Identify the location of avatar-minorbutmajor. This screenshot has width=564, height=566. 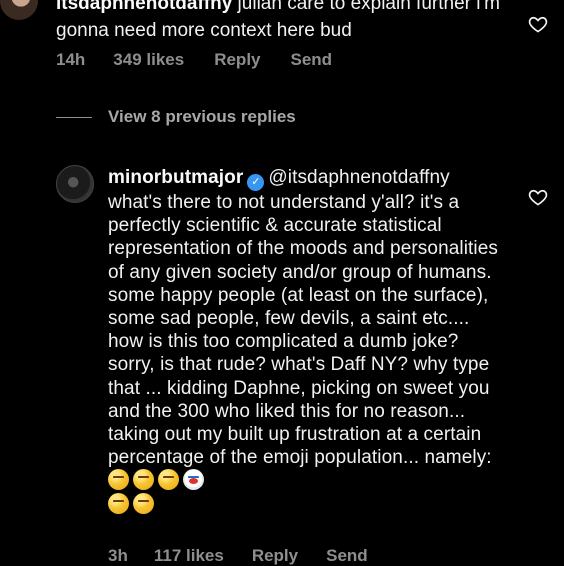
(75, 184).